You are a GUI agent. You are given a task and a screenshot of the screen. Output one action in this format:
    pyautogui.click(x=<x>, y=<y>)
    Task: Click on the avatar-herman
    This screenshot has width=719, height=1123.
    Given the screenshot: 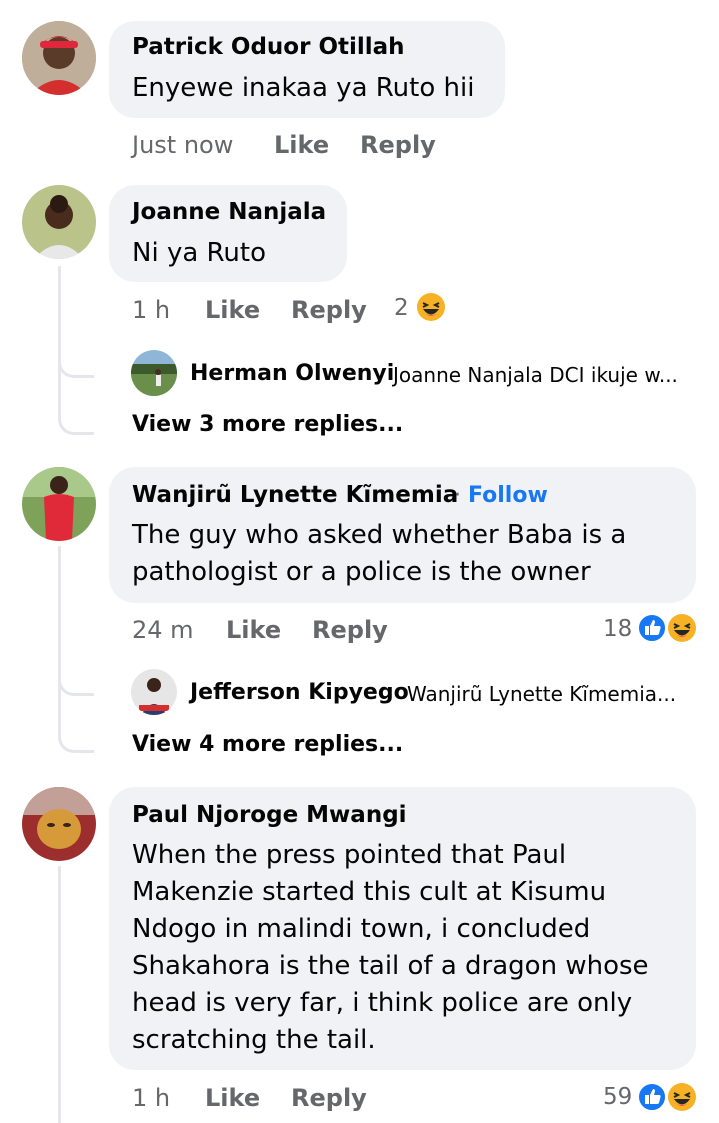 What is the action you would take?
    pyautogui.click(x=154, y=373)
    